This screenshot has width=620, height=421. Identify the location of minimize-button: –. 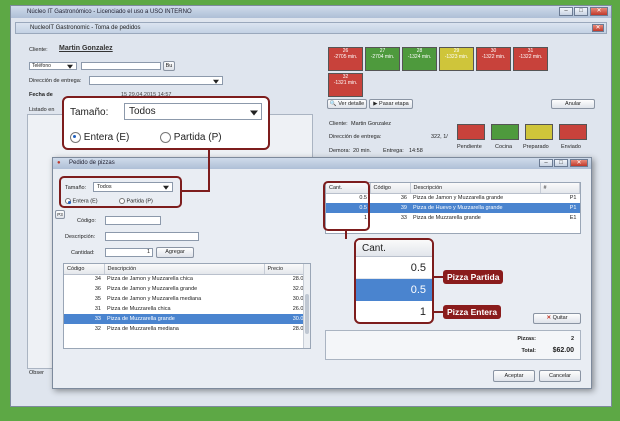
(566, 11).